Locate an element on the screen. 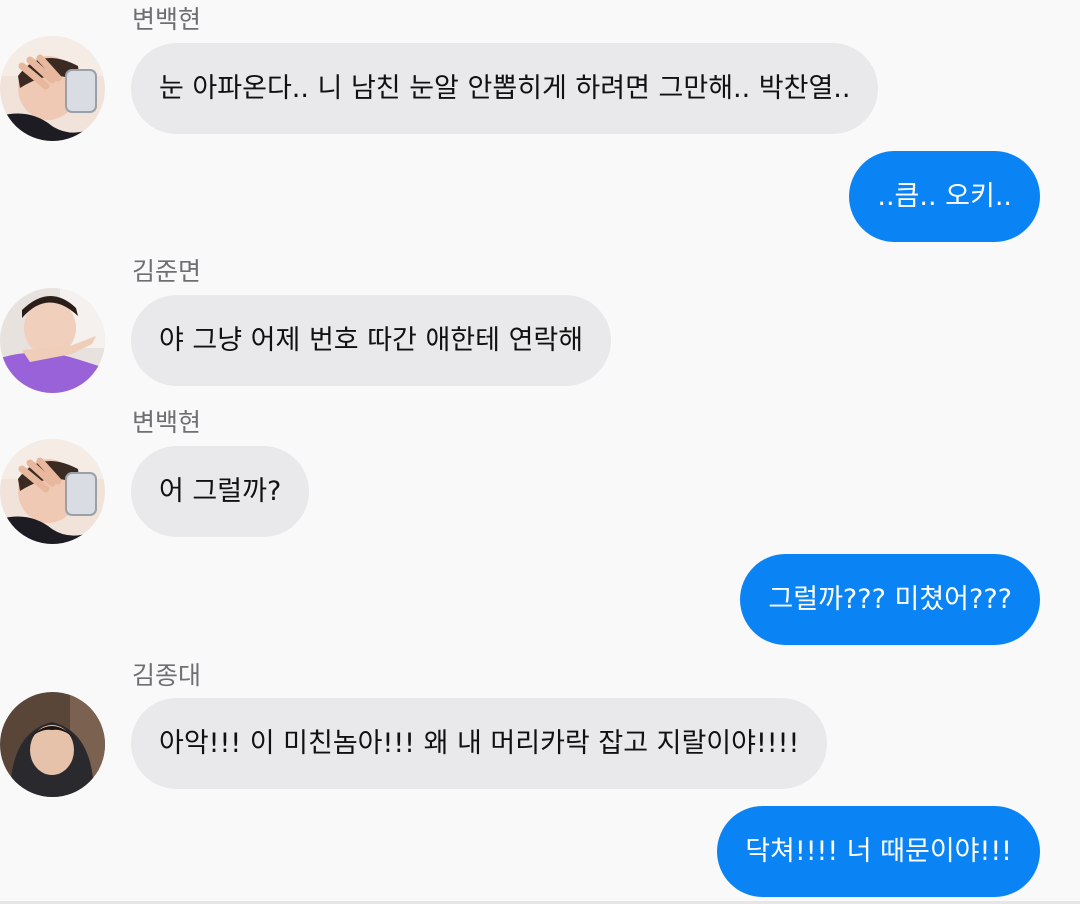 Image resolution: width=1080 pixels, height=904 pixels. sender-name: 김종대 is located at coordinates (167, 675).